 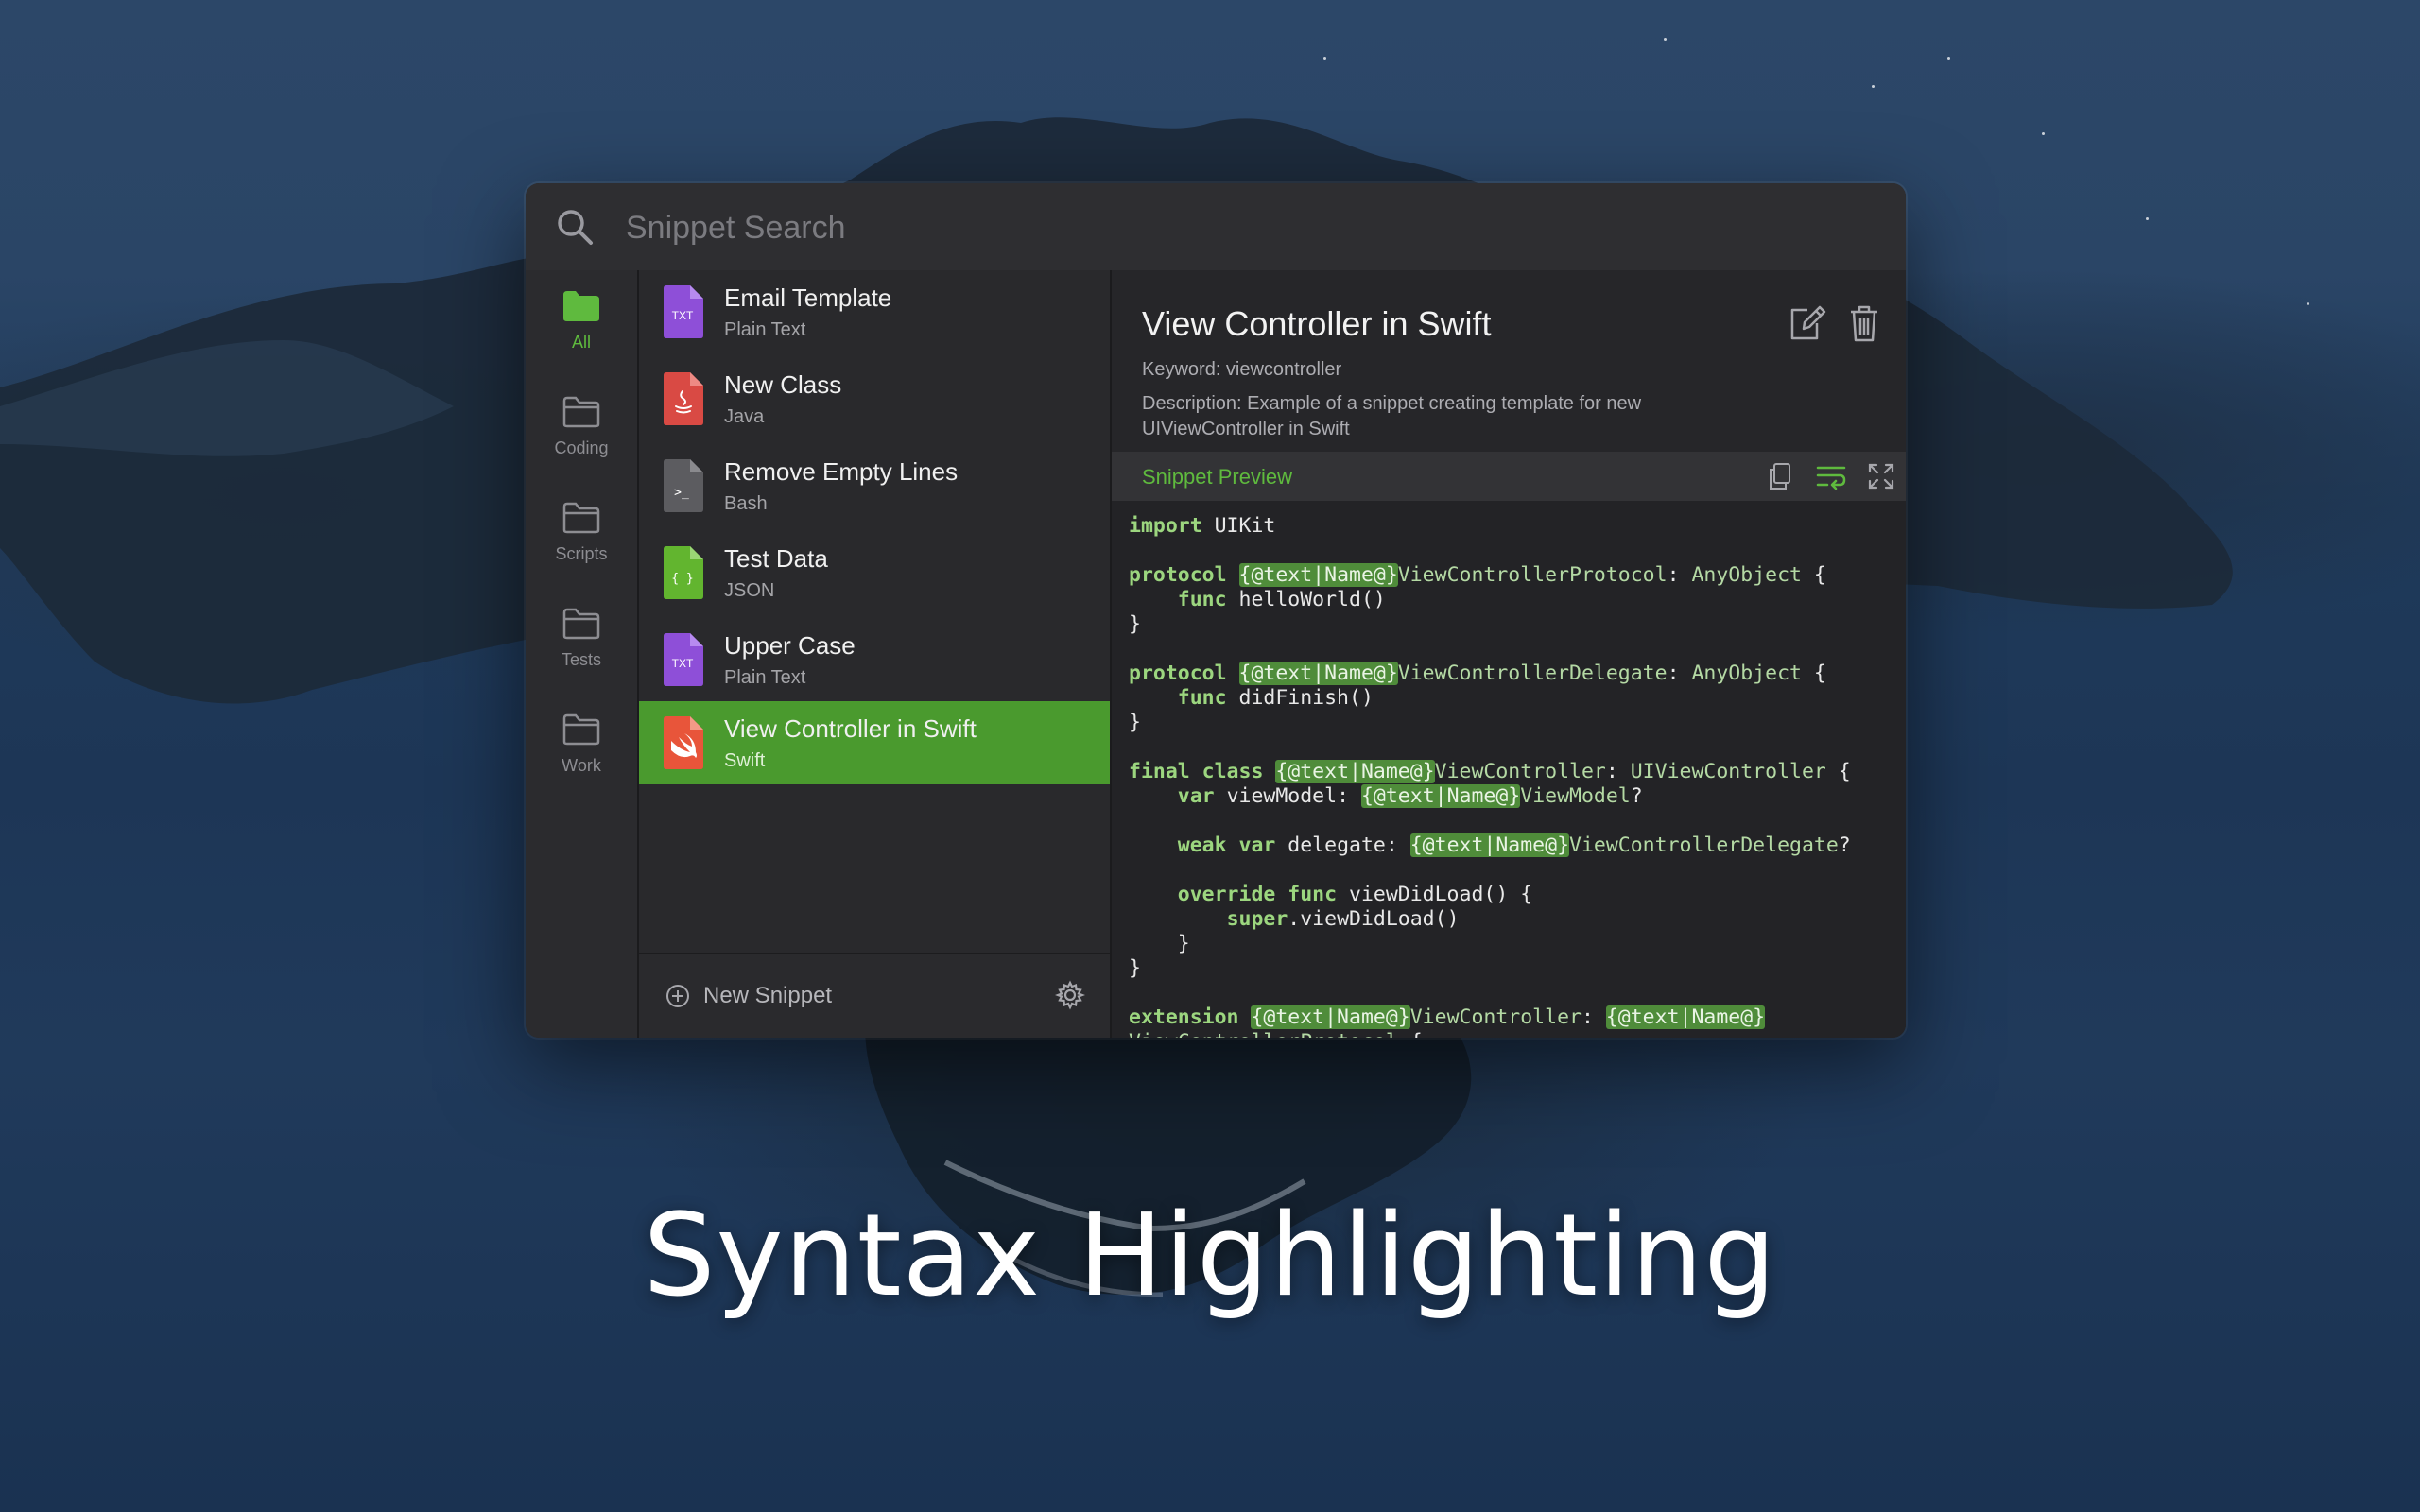 I want to click on json-file-icon: { }, so click(x=683, y=572).